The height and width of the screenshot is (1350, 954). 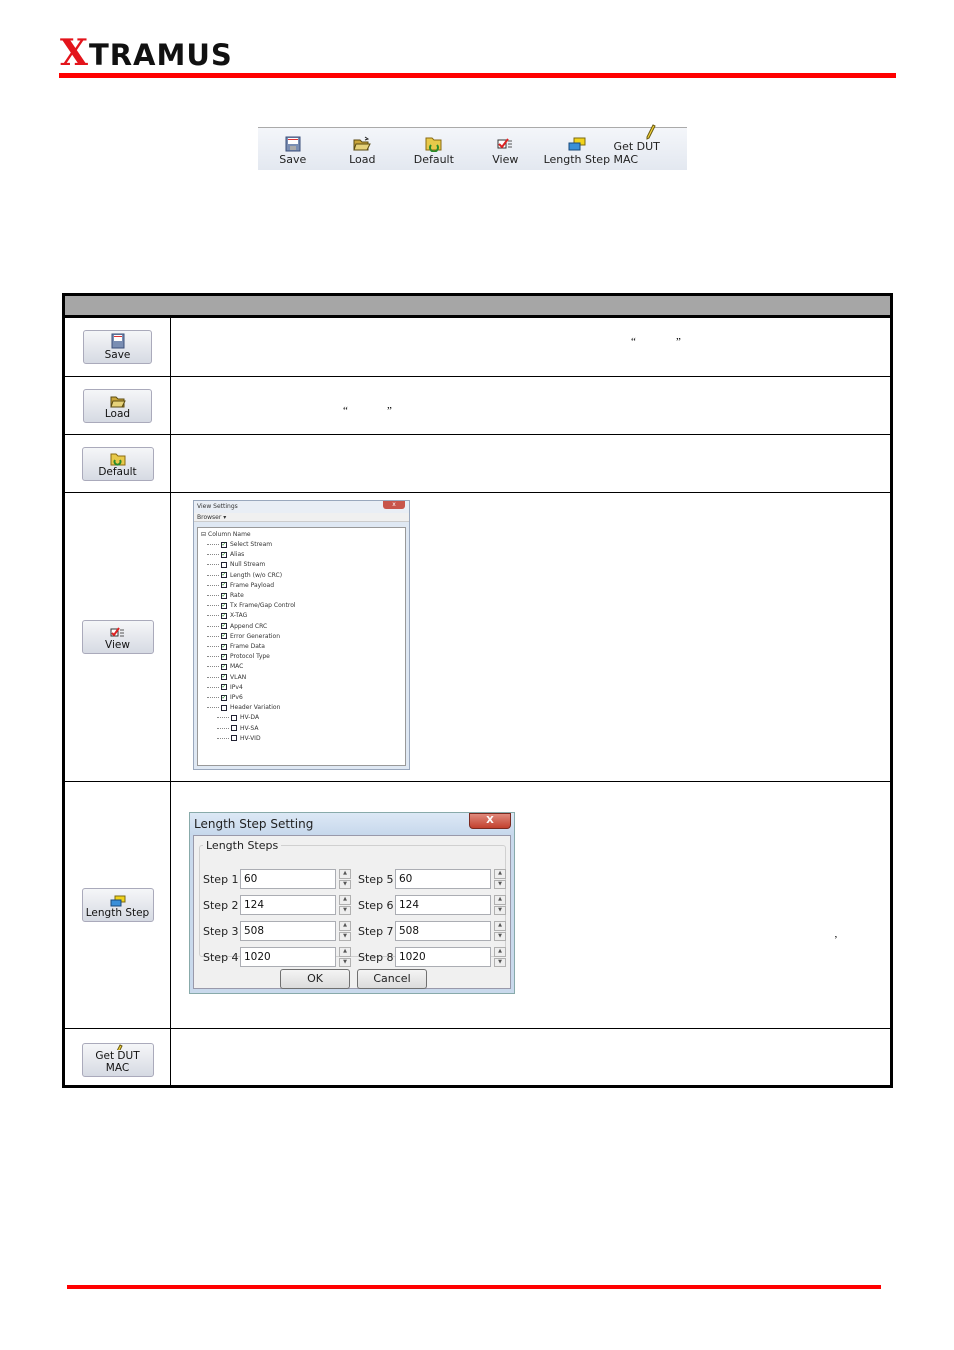 What do you see at coordinates (239, 738) in the screenshot?
I see `tree-subitem: HV-VID` at bounding box center [239, 738].